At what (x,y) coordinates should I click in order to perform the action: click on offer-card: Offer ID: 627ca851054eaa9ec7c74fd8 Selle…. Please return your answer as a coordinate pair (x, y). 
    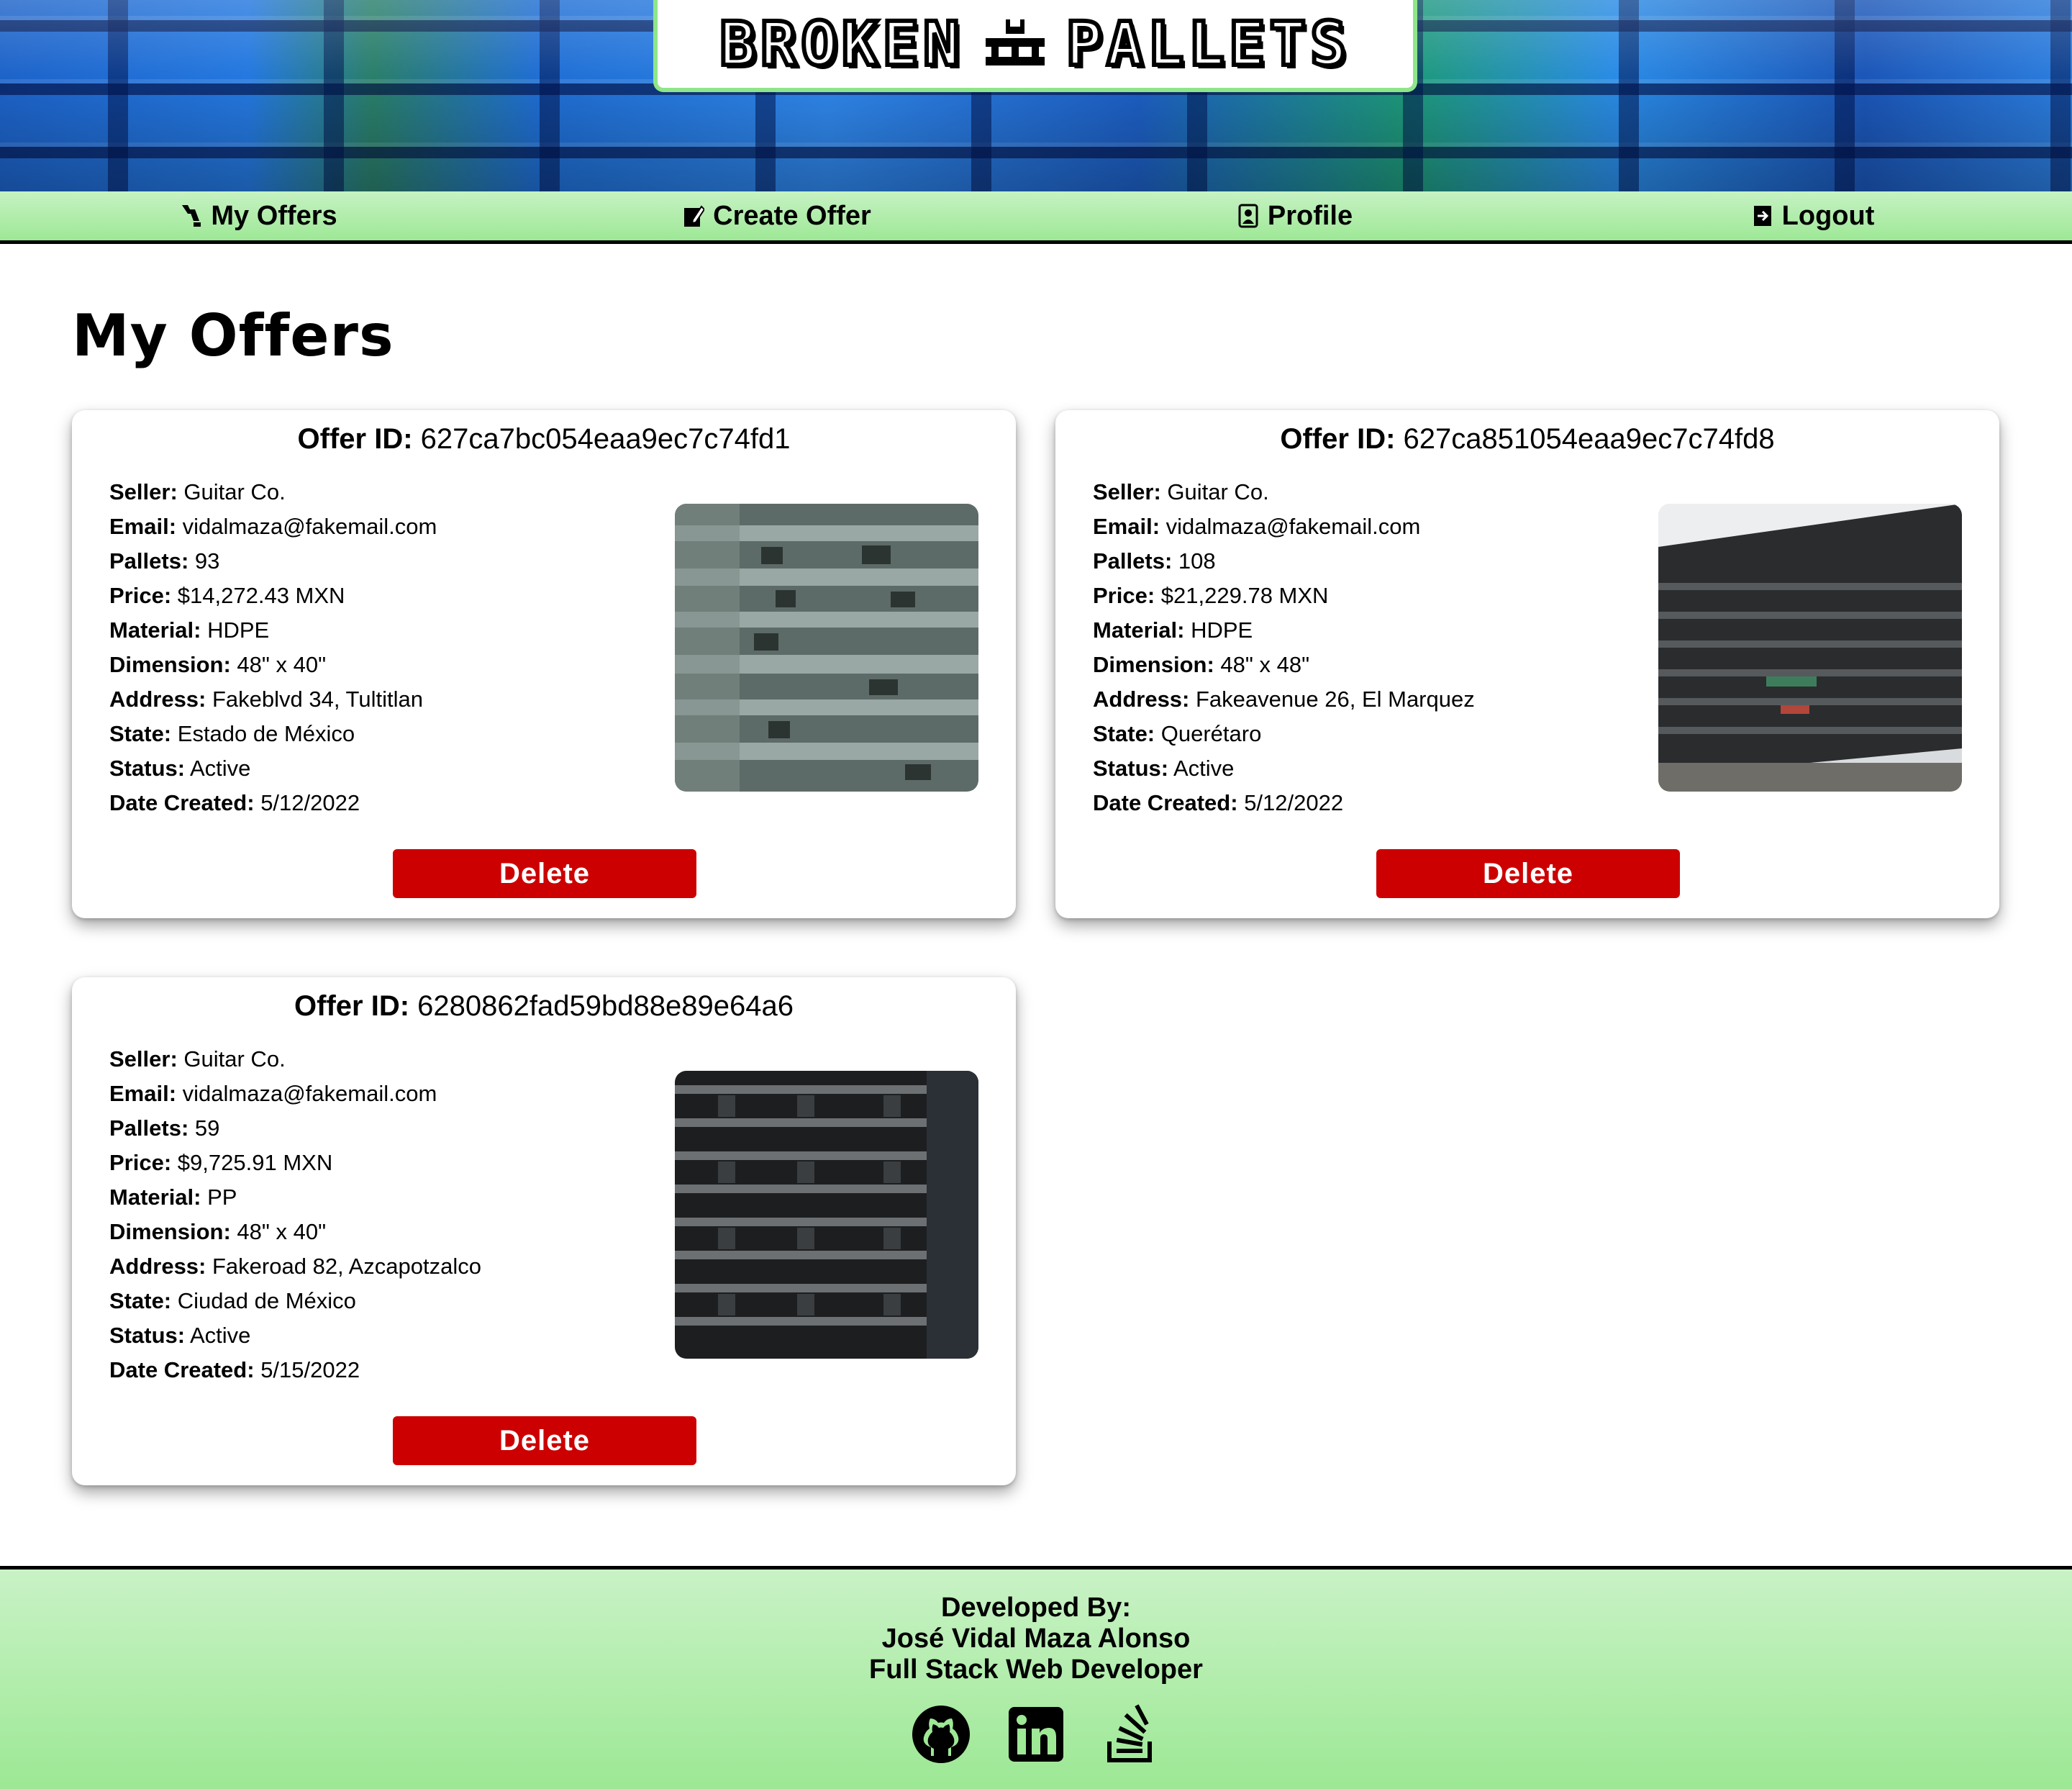
    Looking at the image, I should click on (1527, 664).